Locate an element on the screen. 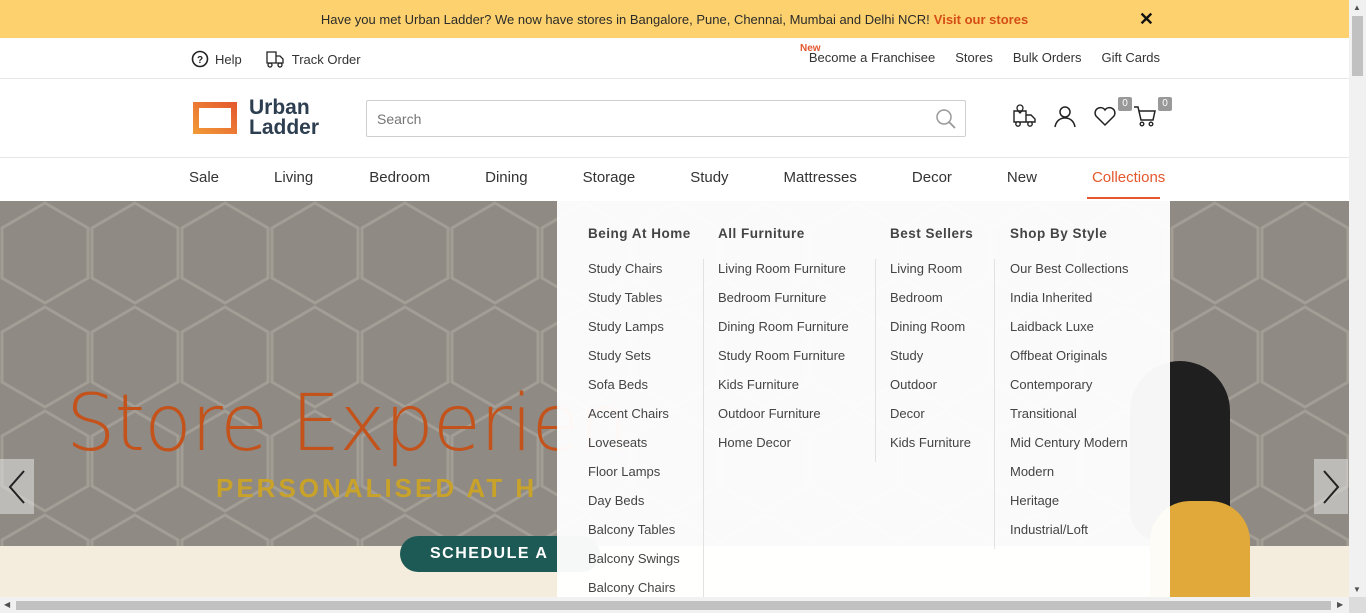  menu-item: Outdoor Furniture is located at coordinates (783, 420).